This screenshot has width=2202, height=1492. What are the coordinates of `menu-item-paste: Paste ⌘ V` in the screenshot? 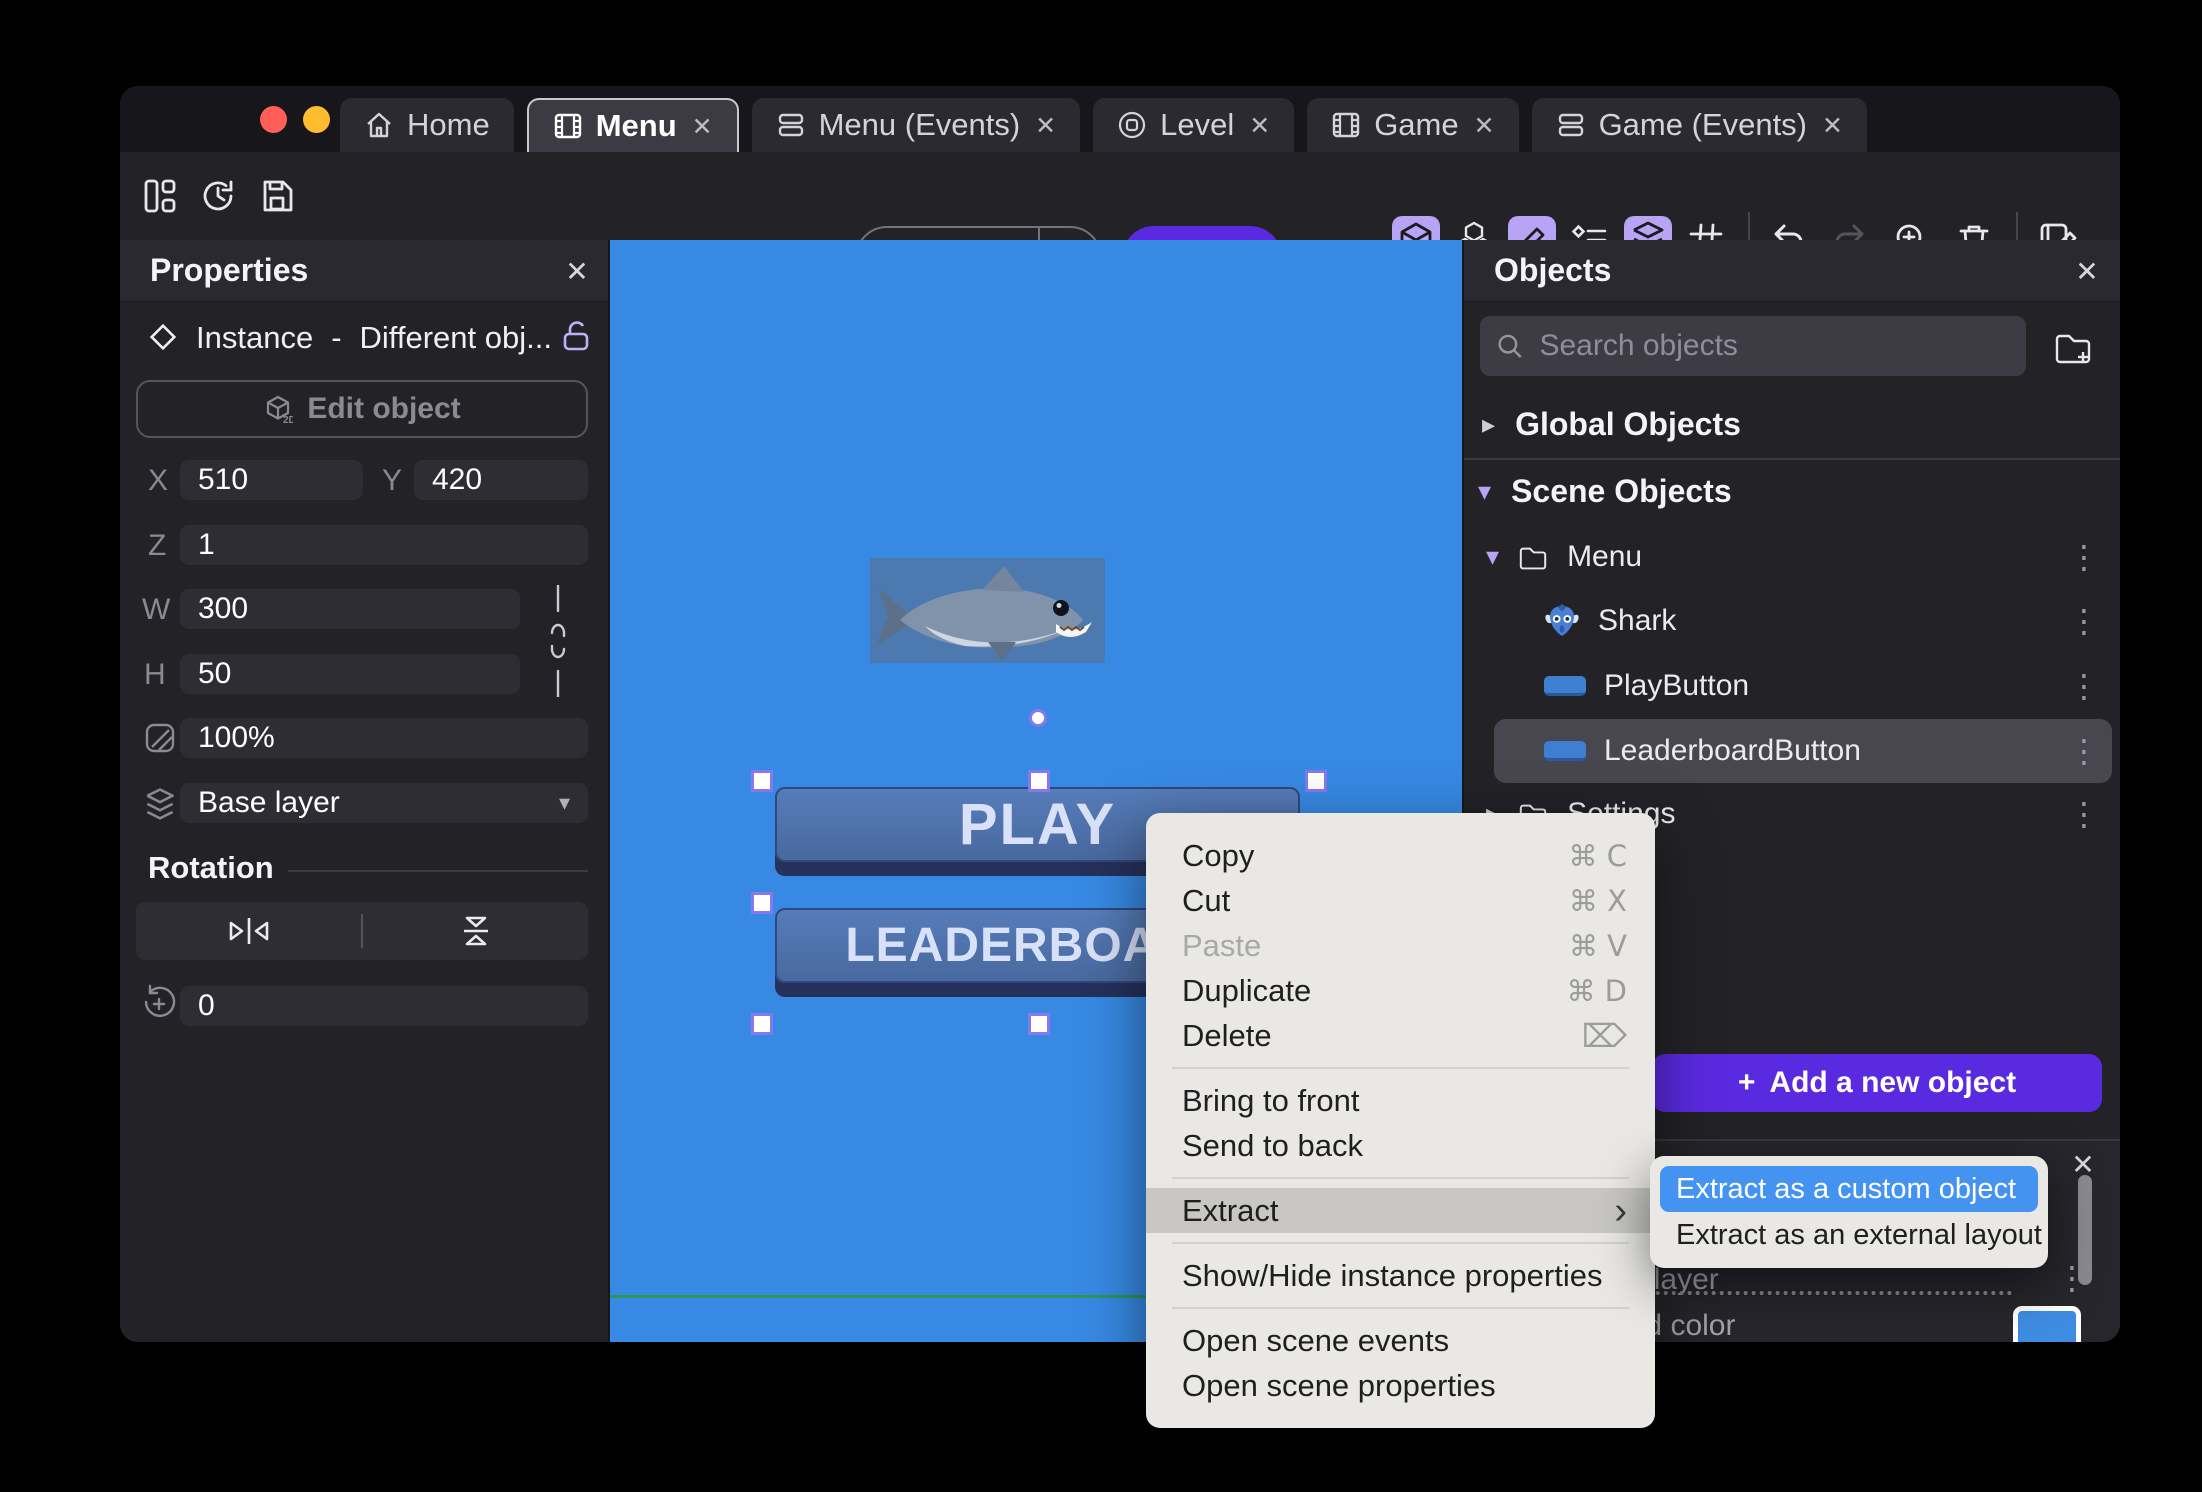 It's located at (1404, 945).